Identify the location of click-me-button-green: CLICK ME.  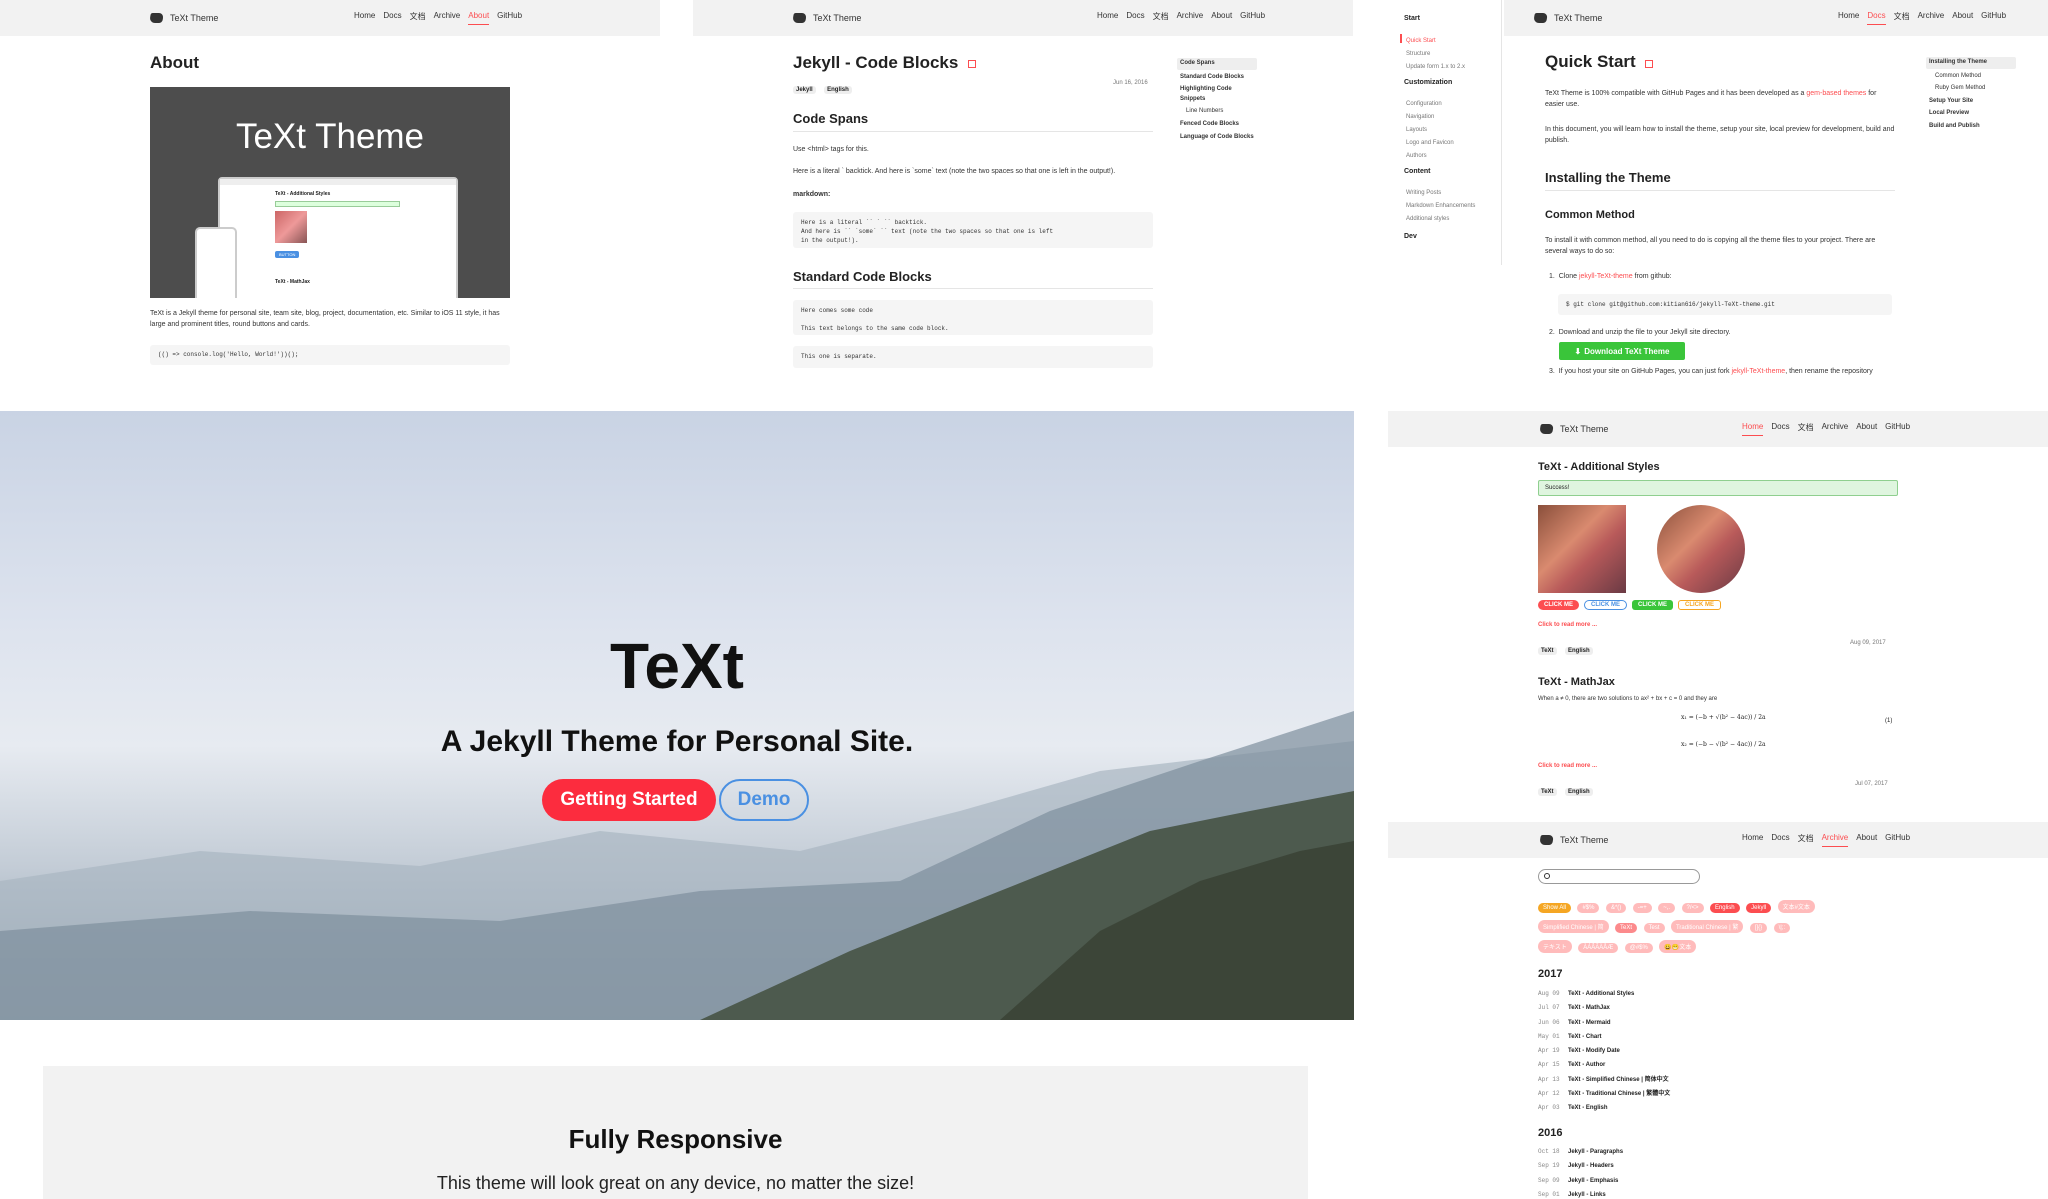
(1652, 605).